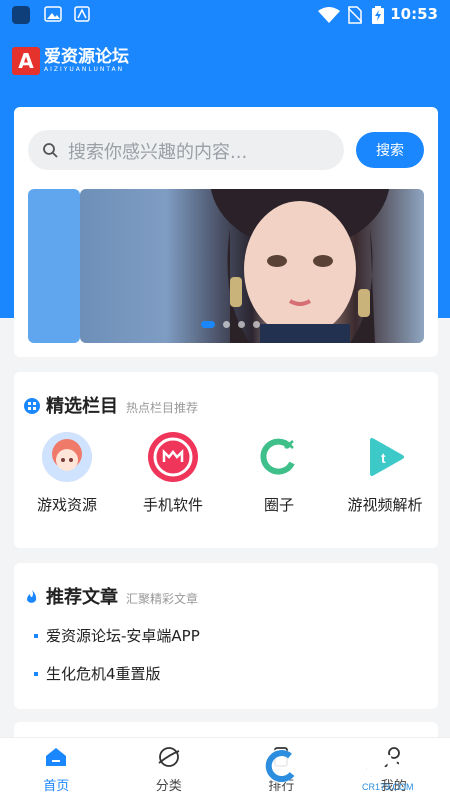 The height and width of the screenshot is (801, 450). I want to click on circle-chat-icon, so click(279, 457).